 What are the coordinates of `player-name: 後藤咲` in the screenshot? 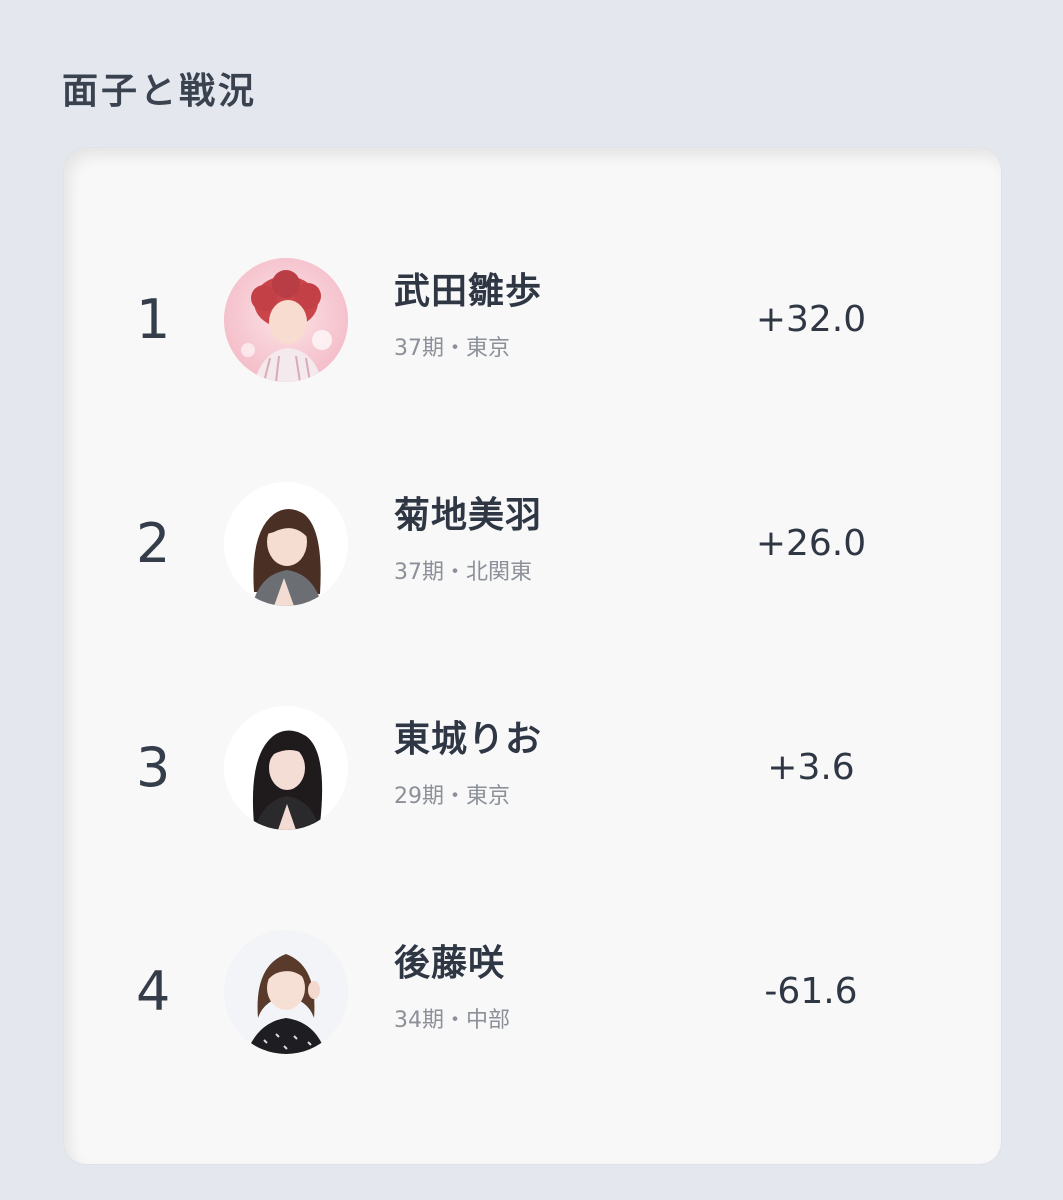 It's located at (450, 963).